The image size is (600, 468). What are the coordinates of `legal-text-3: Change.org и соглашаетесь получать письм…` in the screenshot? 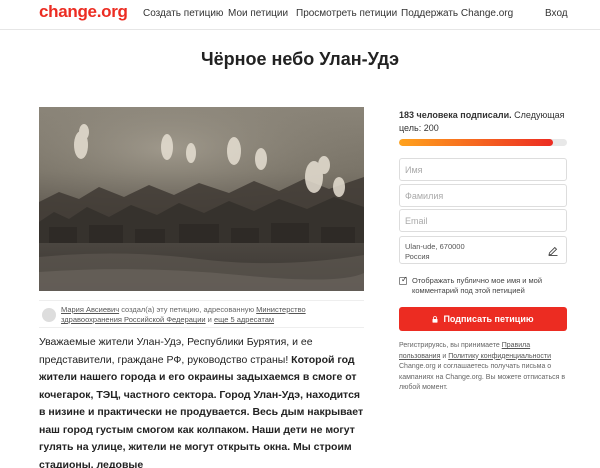 It's located at (482, 377).